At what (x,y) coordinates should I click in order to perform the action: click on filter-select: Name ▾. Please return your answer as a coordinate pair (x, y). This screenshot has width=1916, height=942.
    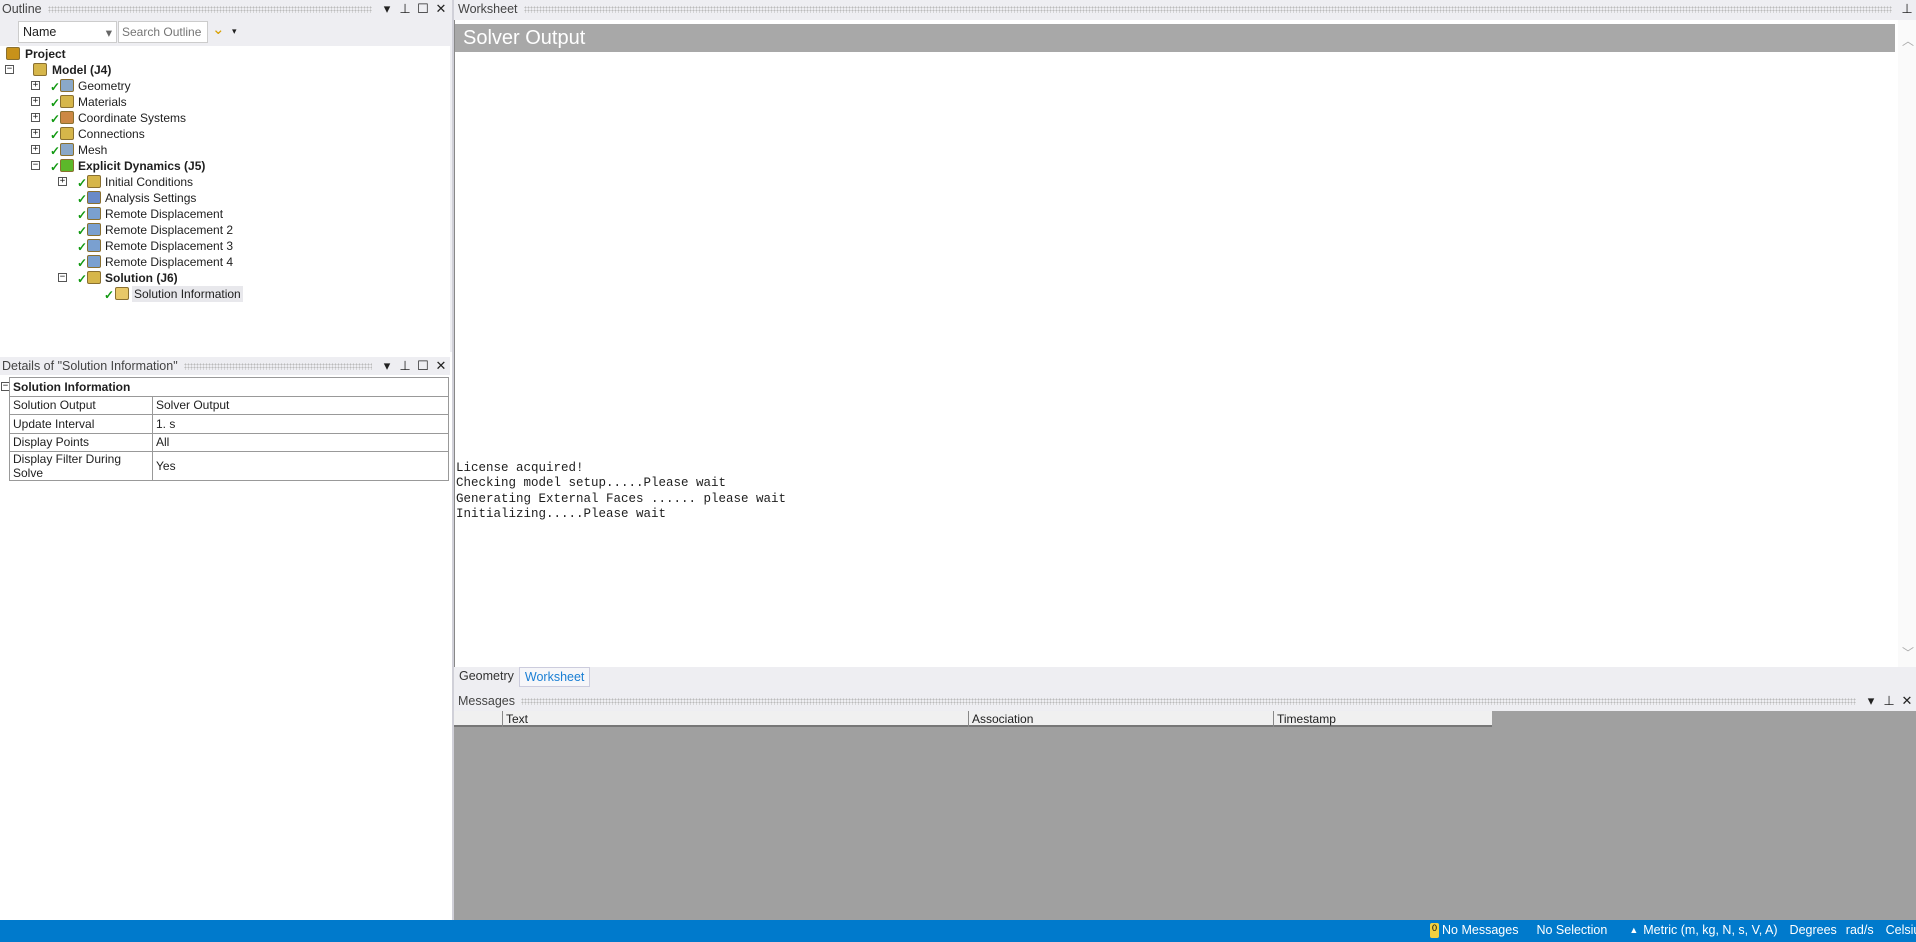
    Looking at the image, I should click on (67, 32).